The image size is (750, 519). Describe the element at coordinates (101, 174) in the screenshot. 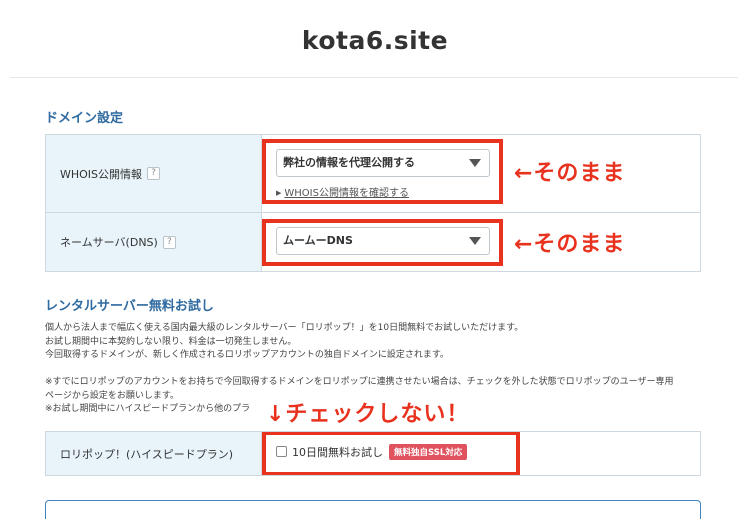

I see `whois-label: WHOIS公開情報` at that location.